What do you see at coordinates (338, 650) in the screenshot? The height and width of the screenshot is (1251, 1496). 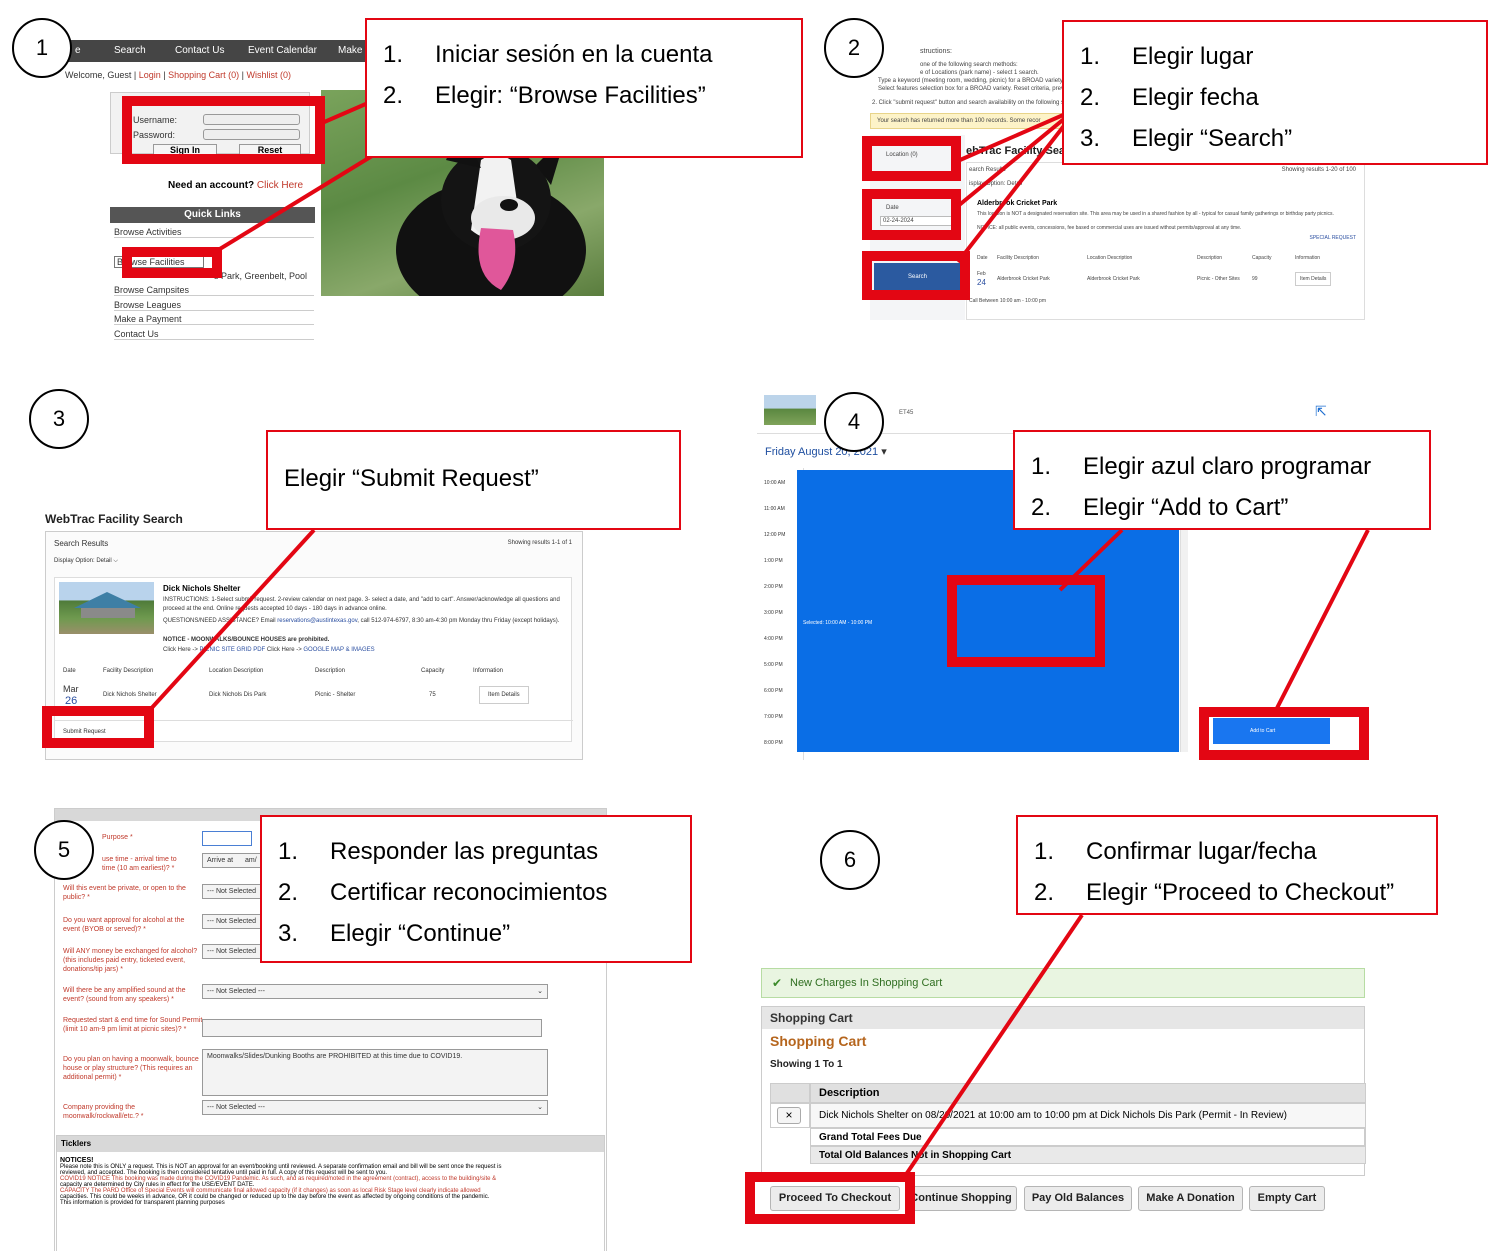 I see `google-map-link: GOOGLE MAP & IMAGES` at bounding box center [338, 650].